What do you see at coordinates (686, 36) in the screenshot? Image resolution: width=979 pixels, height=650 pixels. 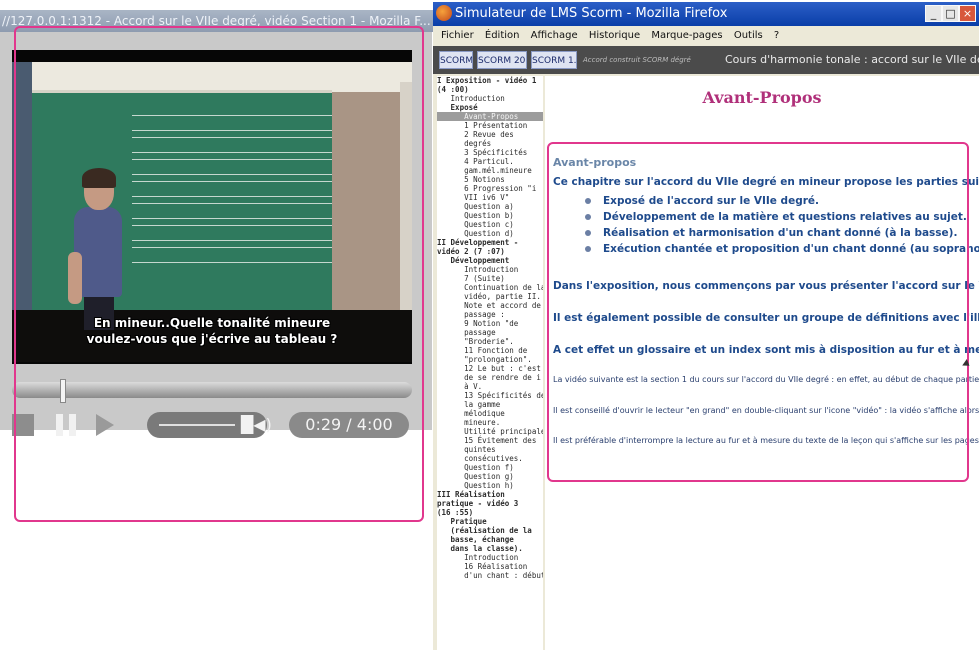 I see `menu-marque-pages: Marque-pages` at bounding box center [686, 36].